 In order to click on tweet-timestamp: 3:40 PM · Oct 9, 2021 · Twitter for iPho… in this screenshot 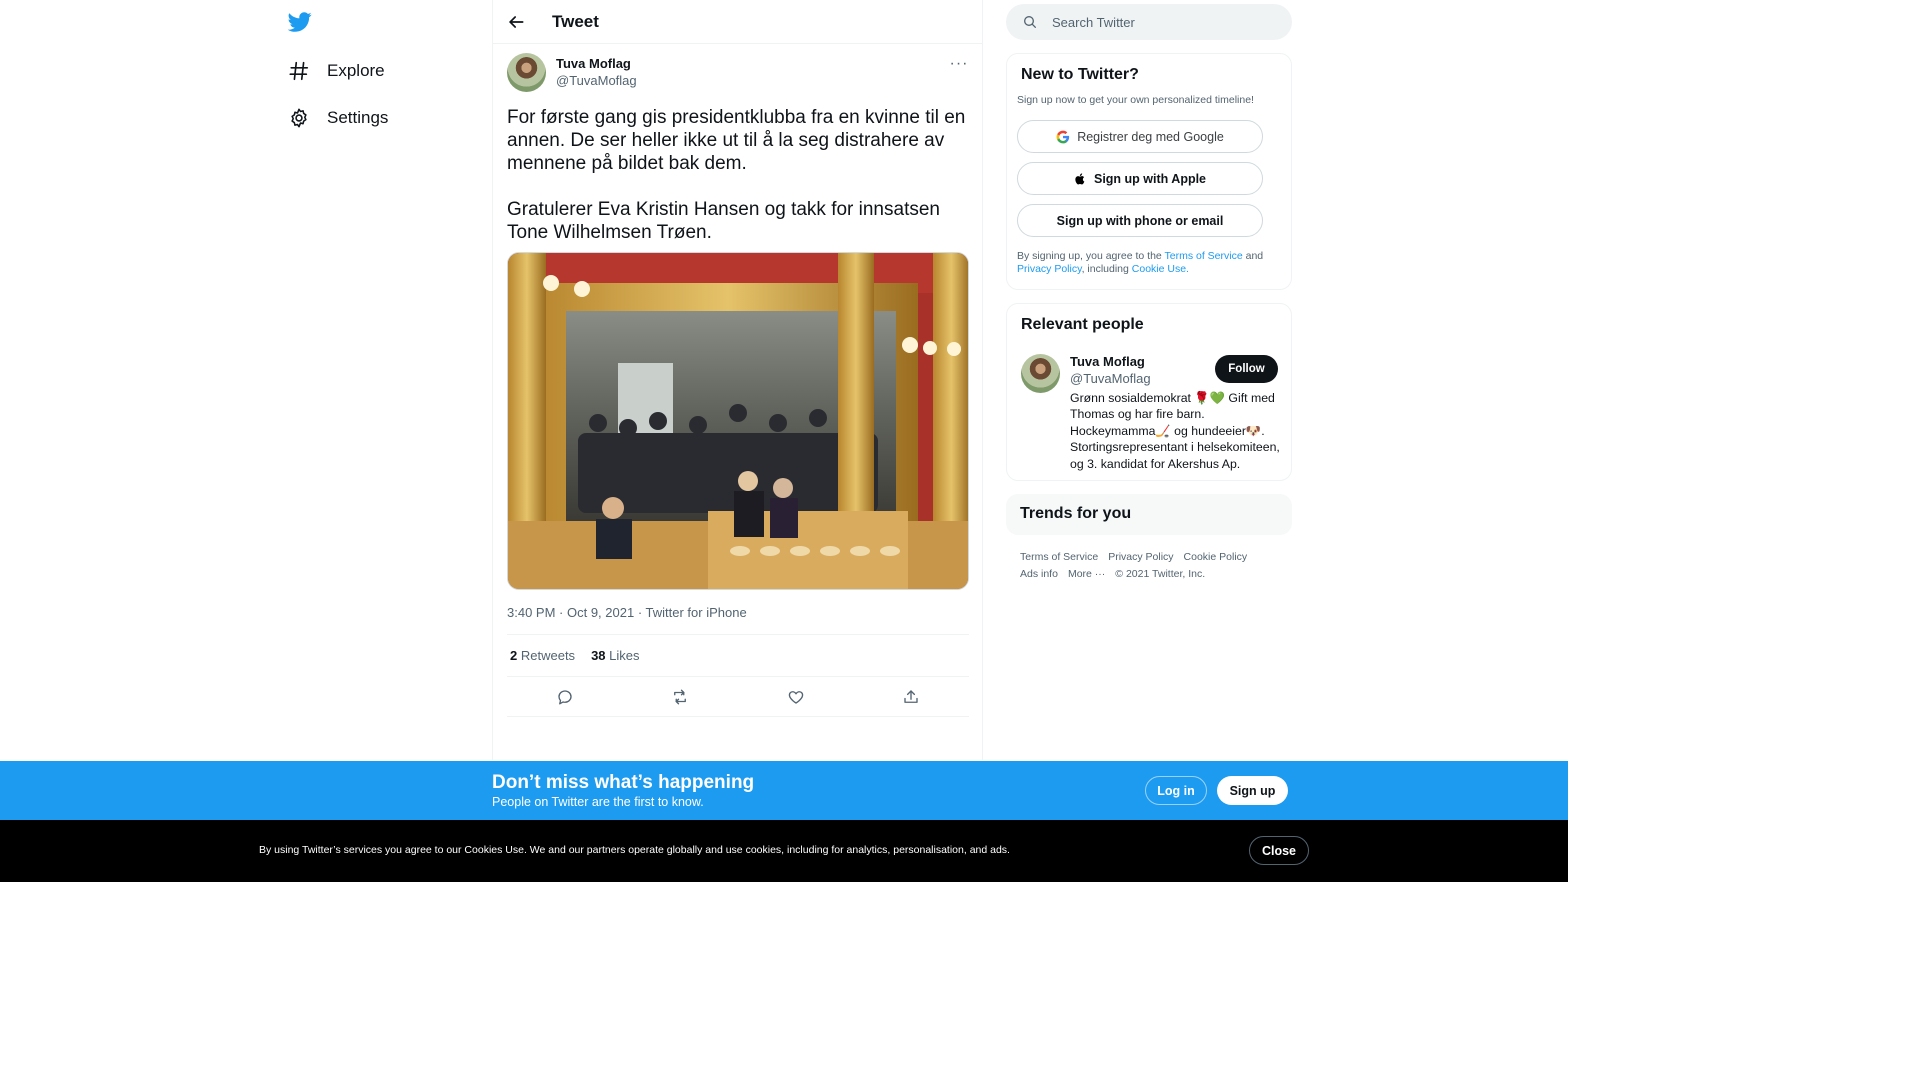, I will do `click(627, 612)`.